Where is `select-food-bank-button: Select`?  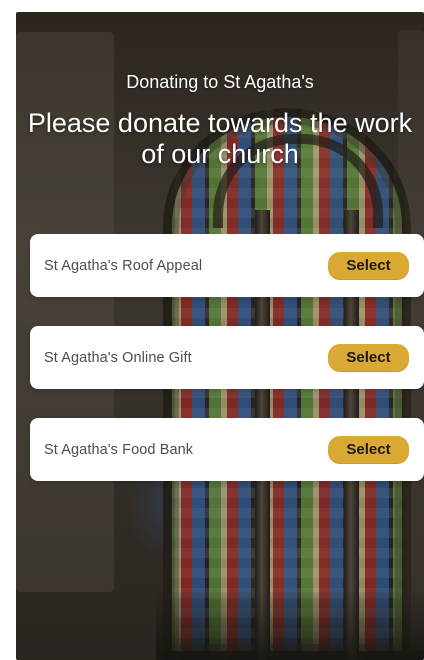 select-food-bank-button: Select is located at coordinates (368, 449).